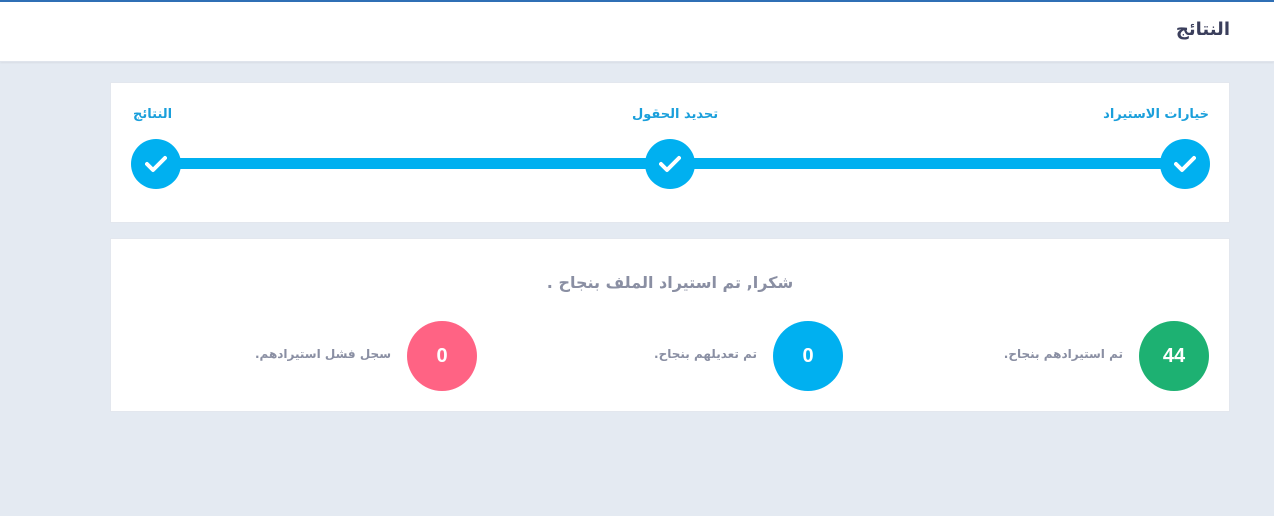  I want to click on step-import-options, so click(1185, 164).